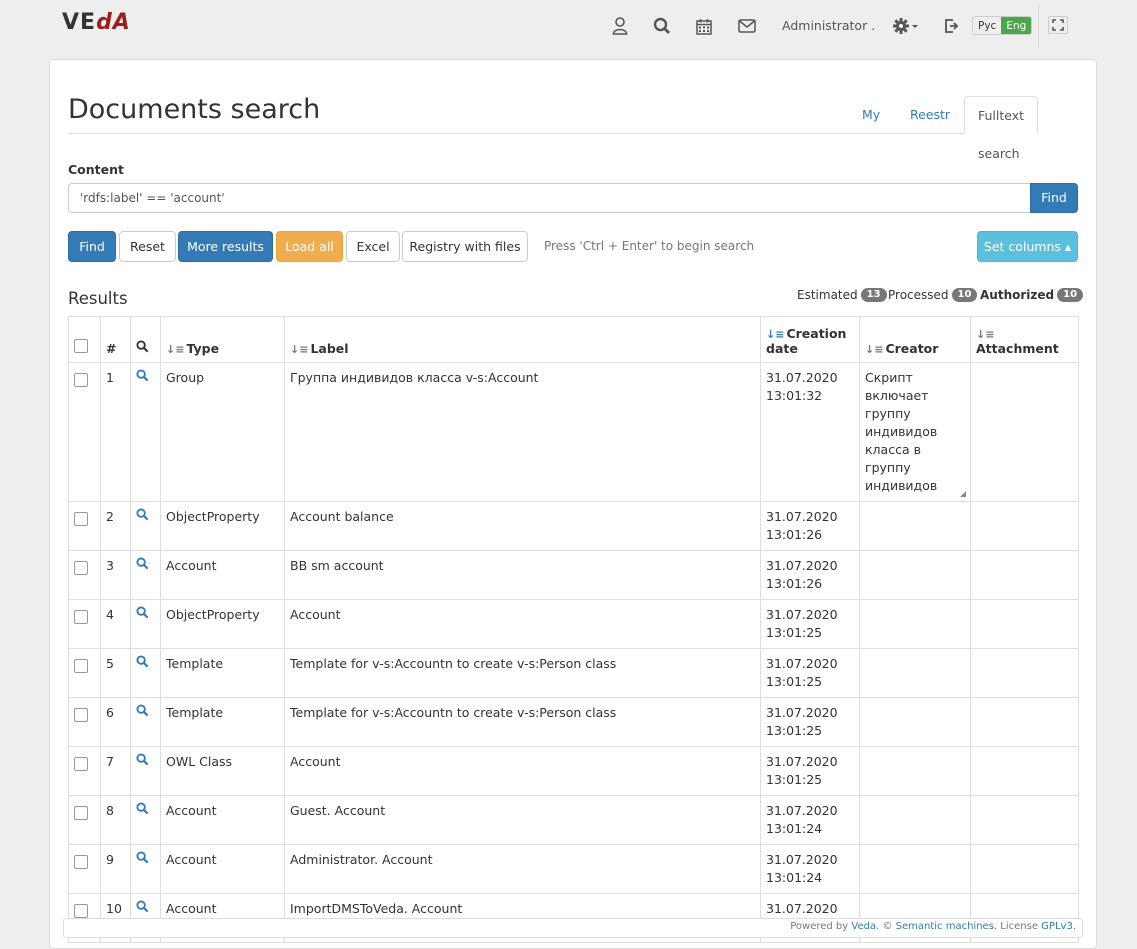 The image size is (1137, 949). What do you see at coordinates (810, 722) in the screenshot?
I see `row-creation-date: 31.07.2020 13:01:25` at bounding box center [810, 722].